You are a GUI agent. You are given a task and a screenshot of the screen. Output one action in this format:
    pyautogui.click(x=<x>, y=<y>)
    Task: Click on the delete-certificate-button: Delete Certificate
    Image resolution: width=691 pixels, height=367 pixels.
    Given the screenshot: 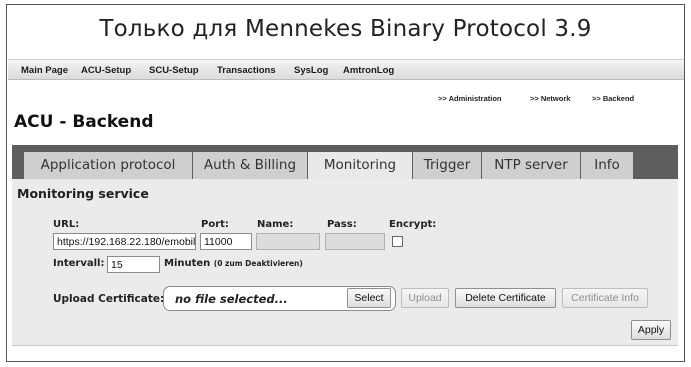 What is the action you would take?
    pyautogui.click(x=505, y=298)
    